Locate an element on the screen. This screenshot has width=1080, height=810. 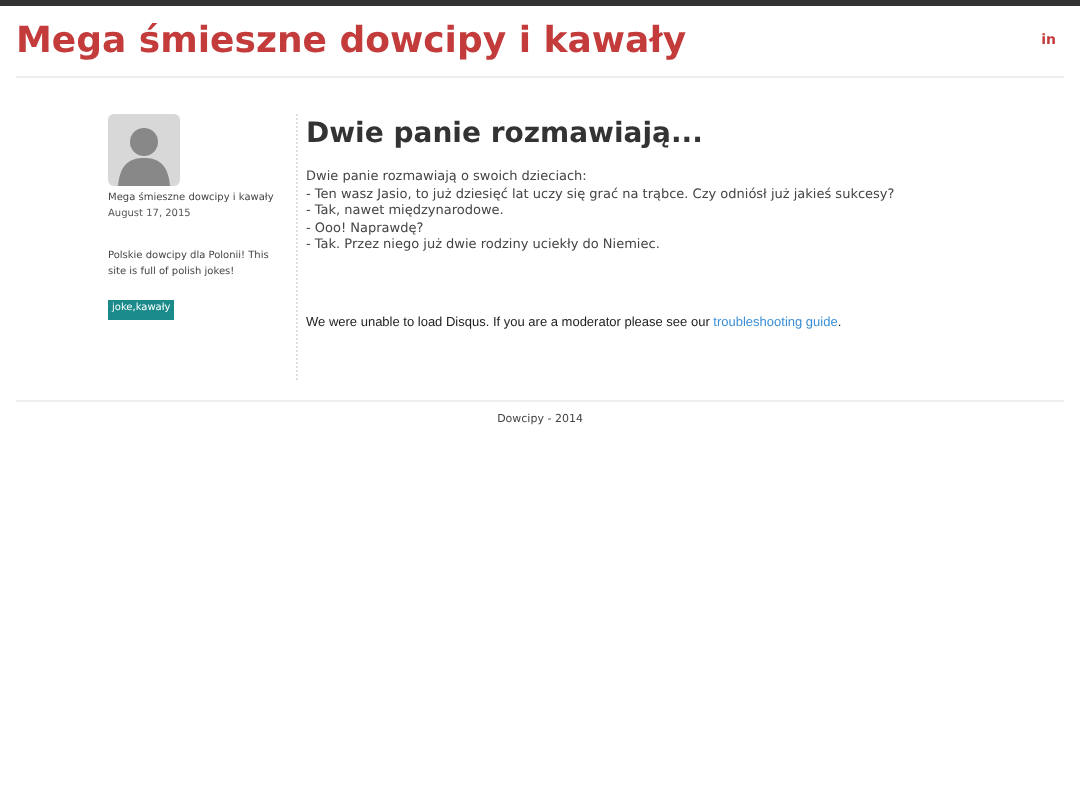
site-title: Mega śmieszne dowcipy i kawały is located at coordinates (351, 41).